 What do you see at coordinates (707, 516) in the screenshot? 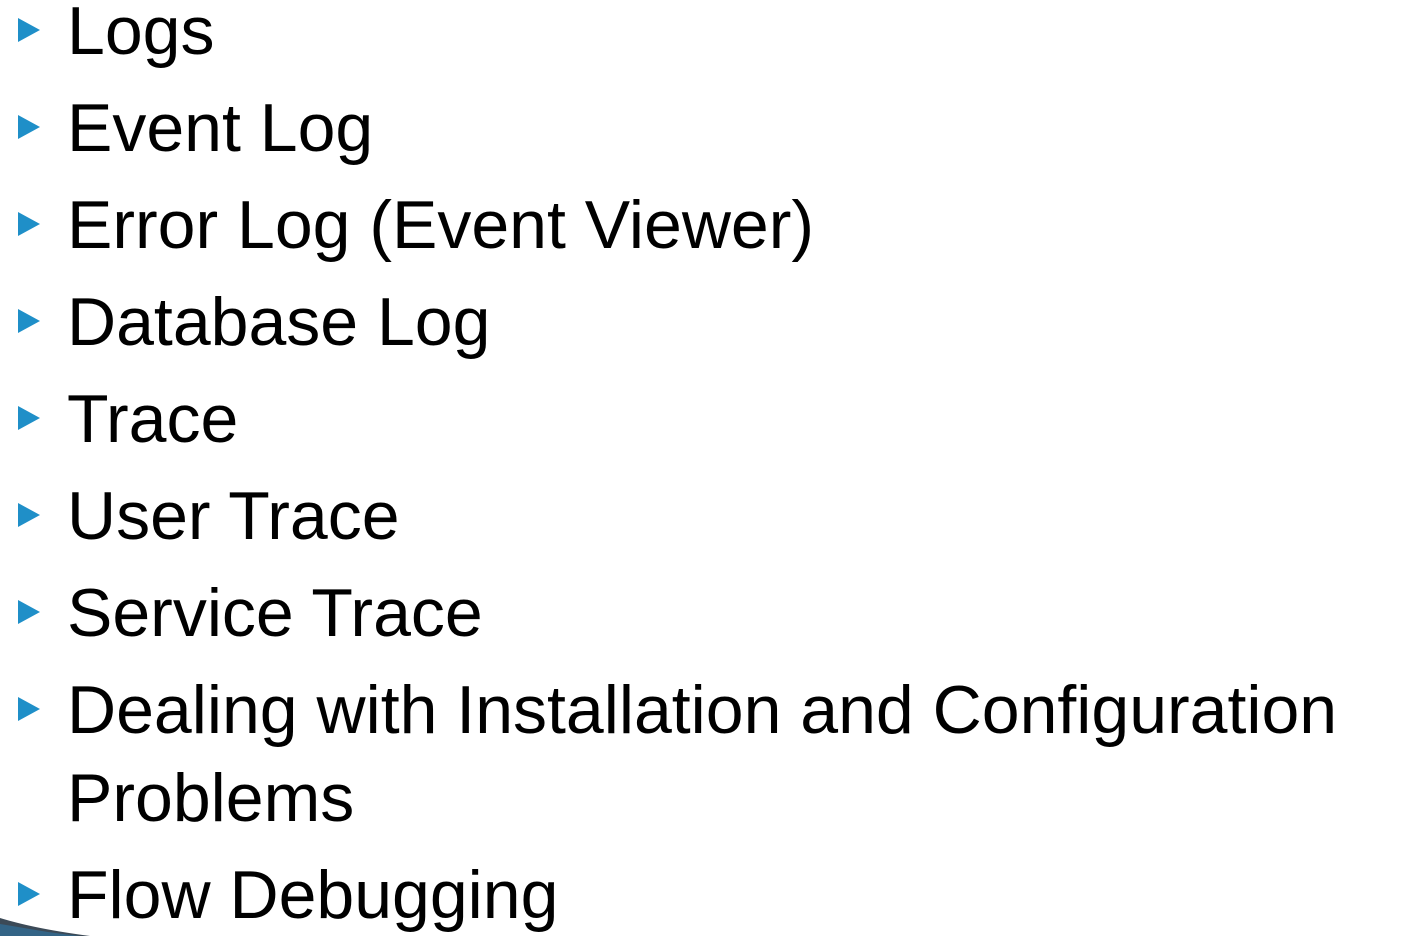
I see `list-item: User Trace` at bounding box center [707, 516].